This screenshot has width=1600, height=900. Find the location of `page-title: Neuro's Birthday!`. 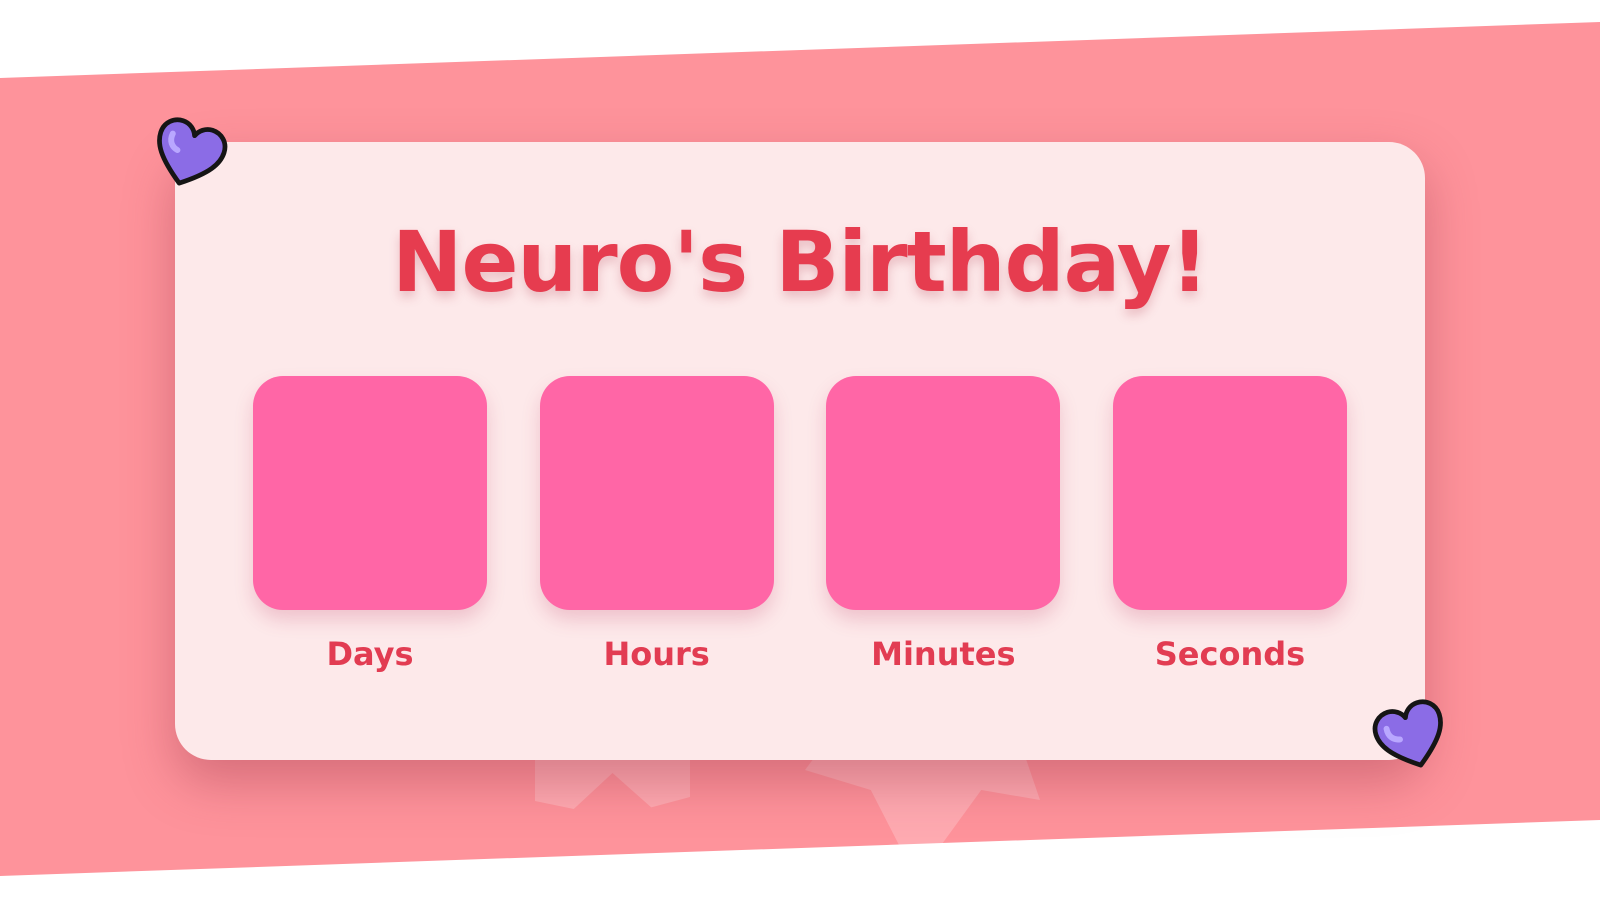

page-title: Neuro's Birthday! is located at coordinates (800, 262).